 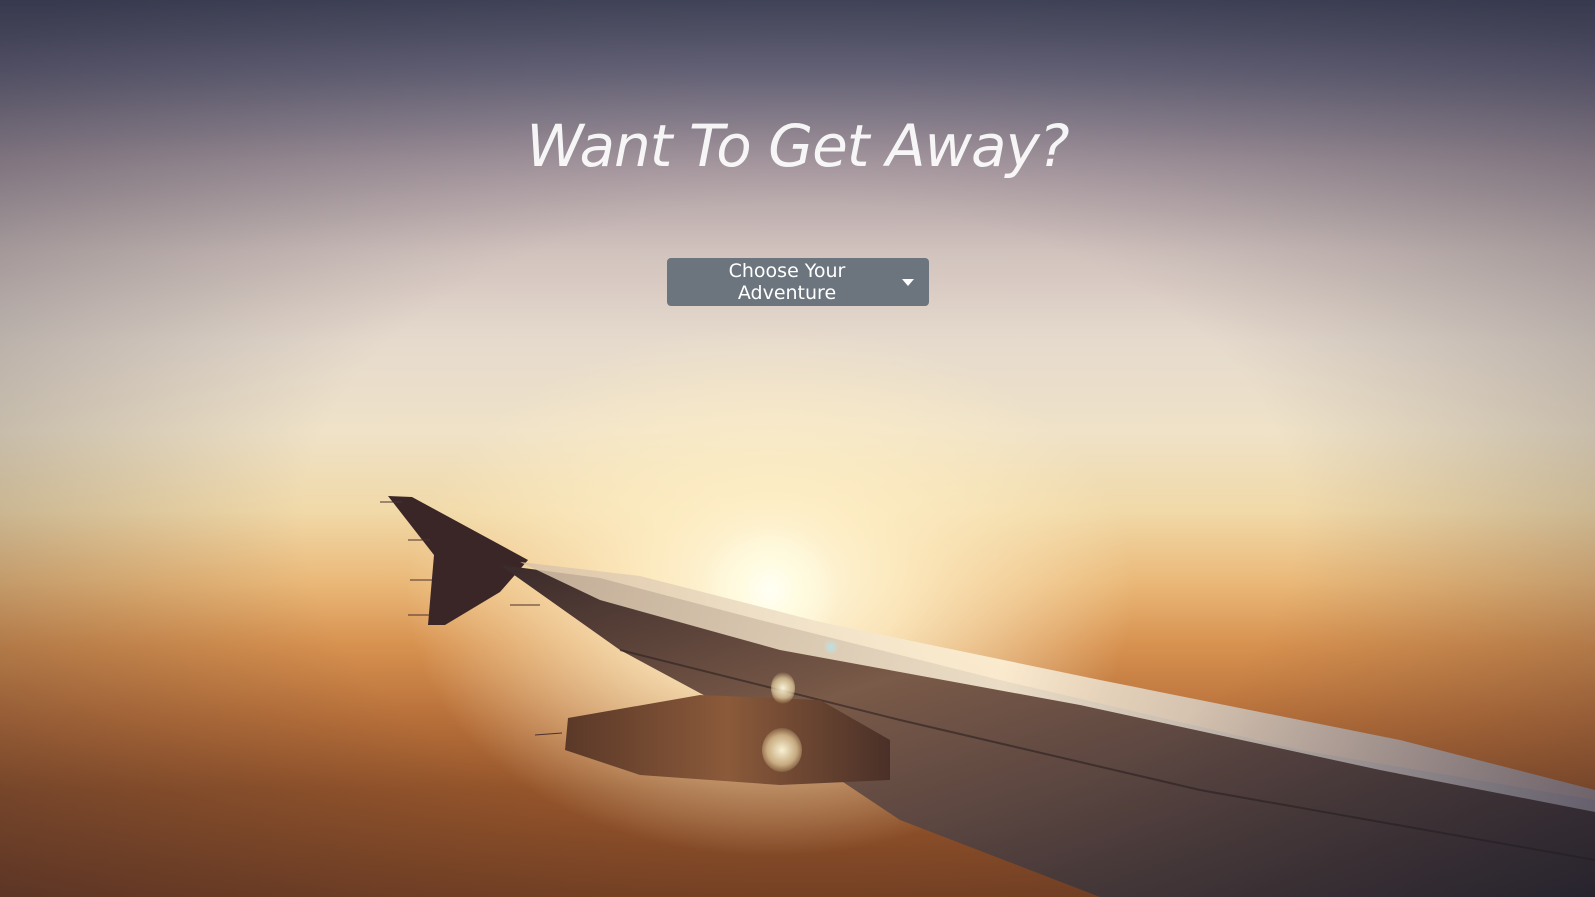 What do you see at coordinates (787, 282) in the screenshot?
I see `dropdown-label: Choose Your Adventure` at bounding box center [787, 282].